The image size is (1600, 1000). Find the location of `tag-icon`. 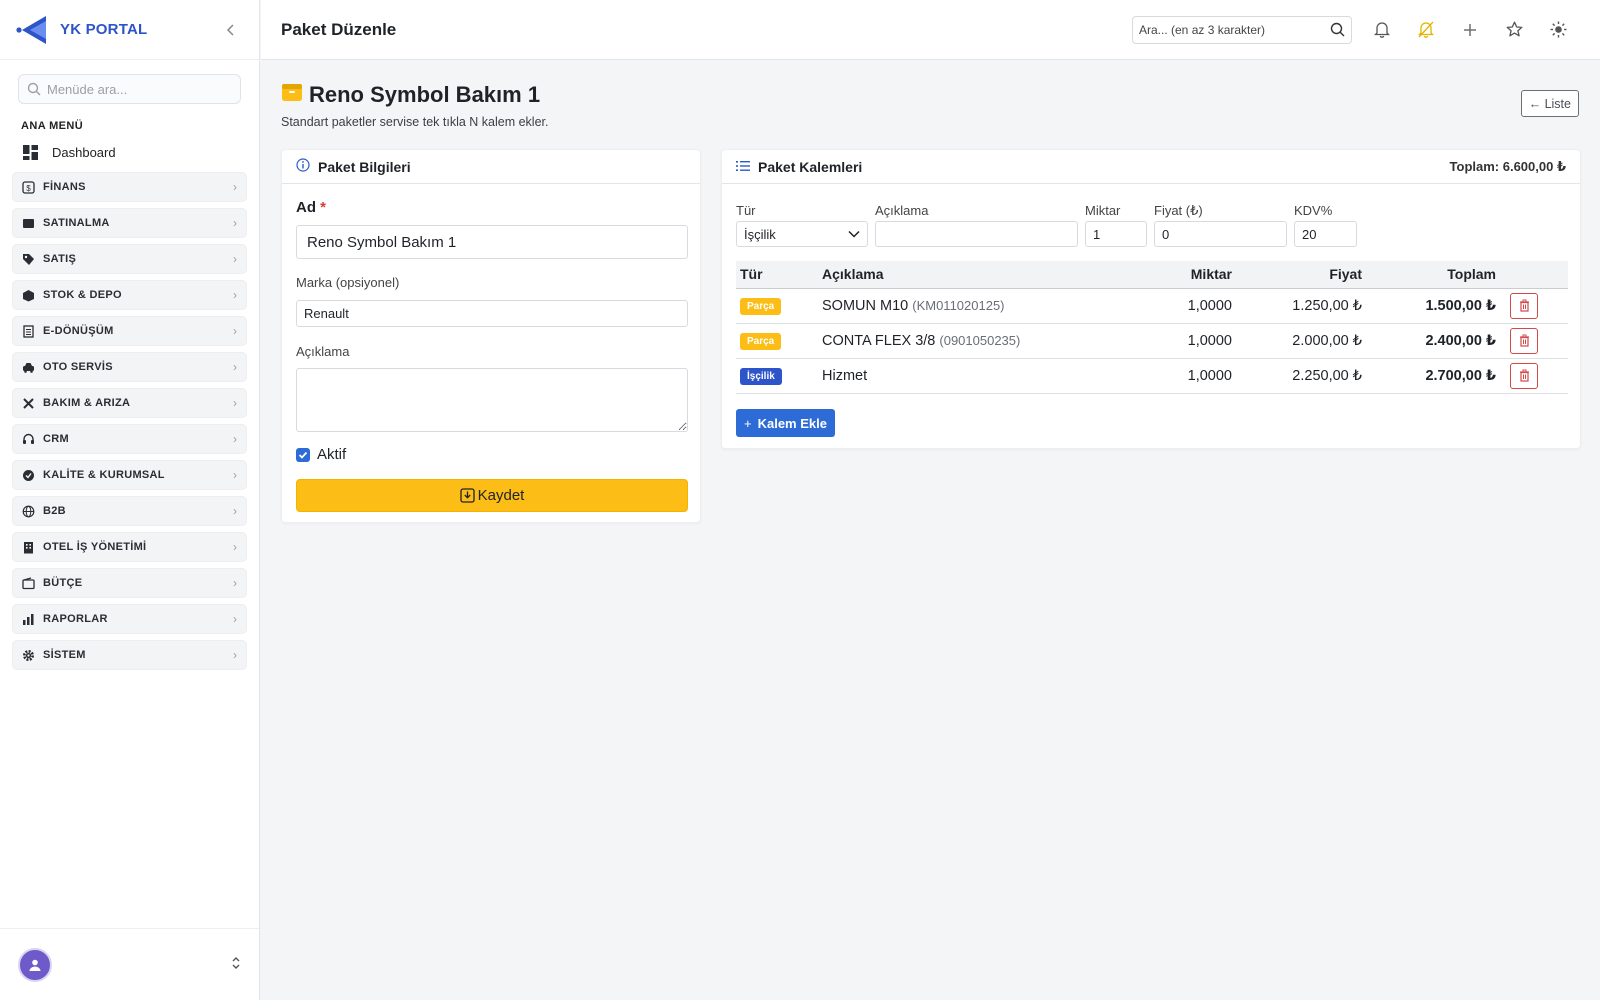

tag-icon is located at coordinates (28, 259).